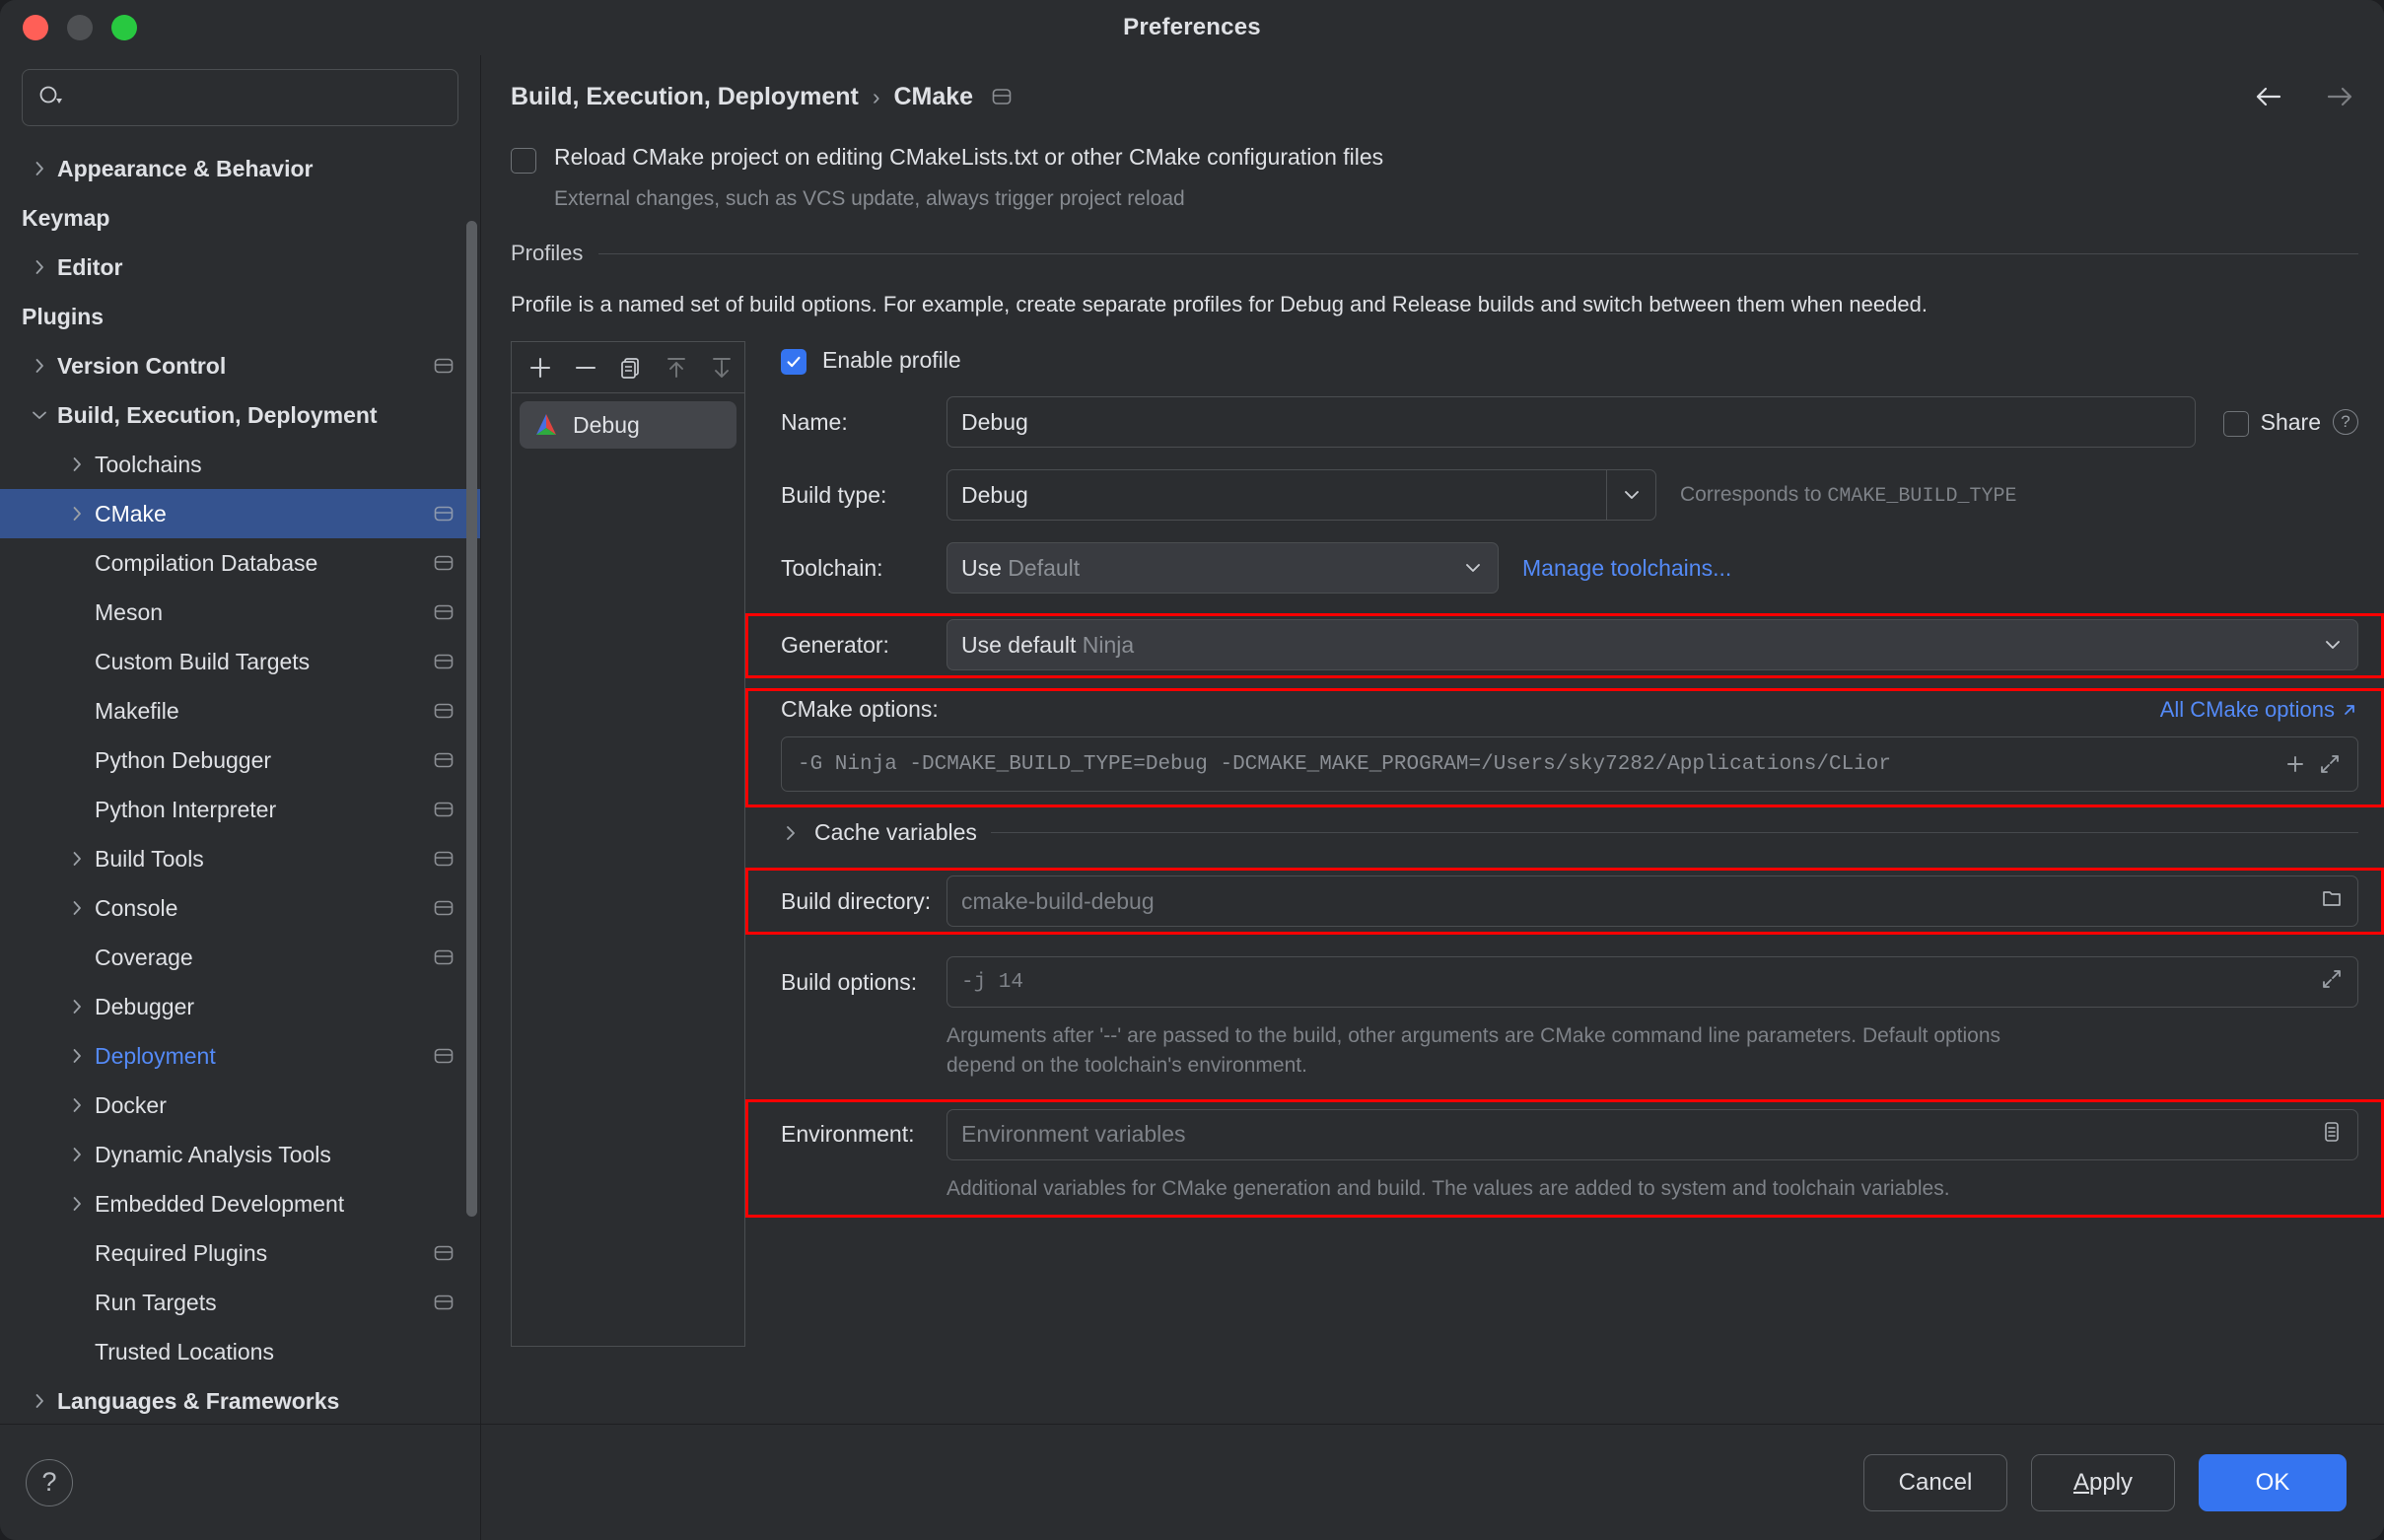 The height and width of the screenshot is (1540, 2384). Describe the element at coordinates (185, 1351) in the screenshot. I see `sidebar-item-label: Trusted Locations` at that location.